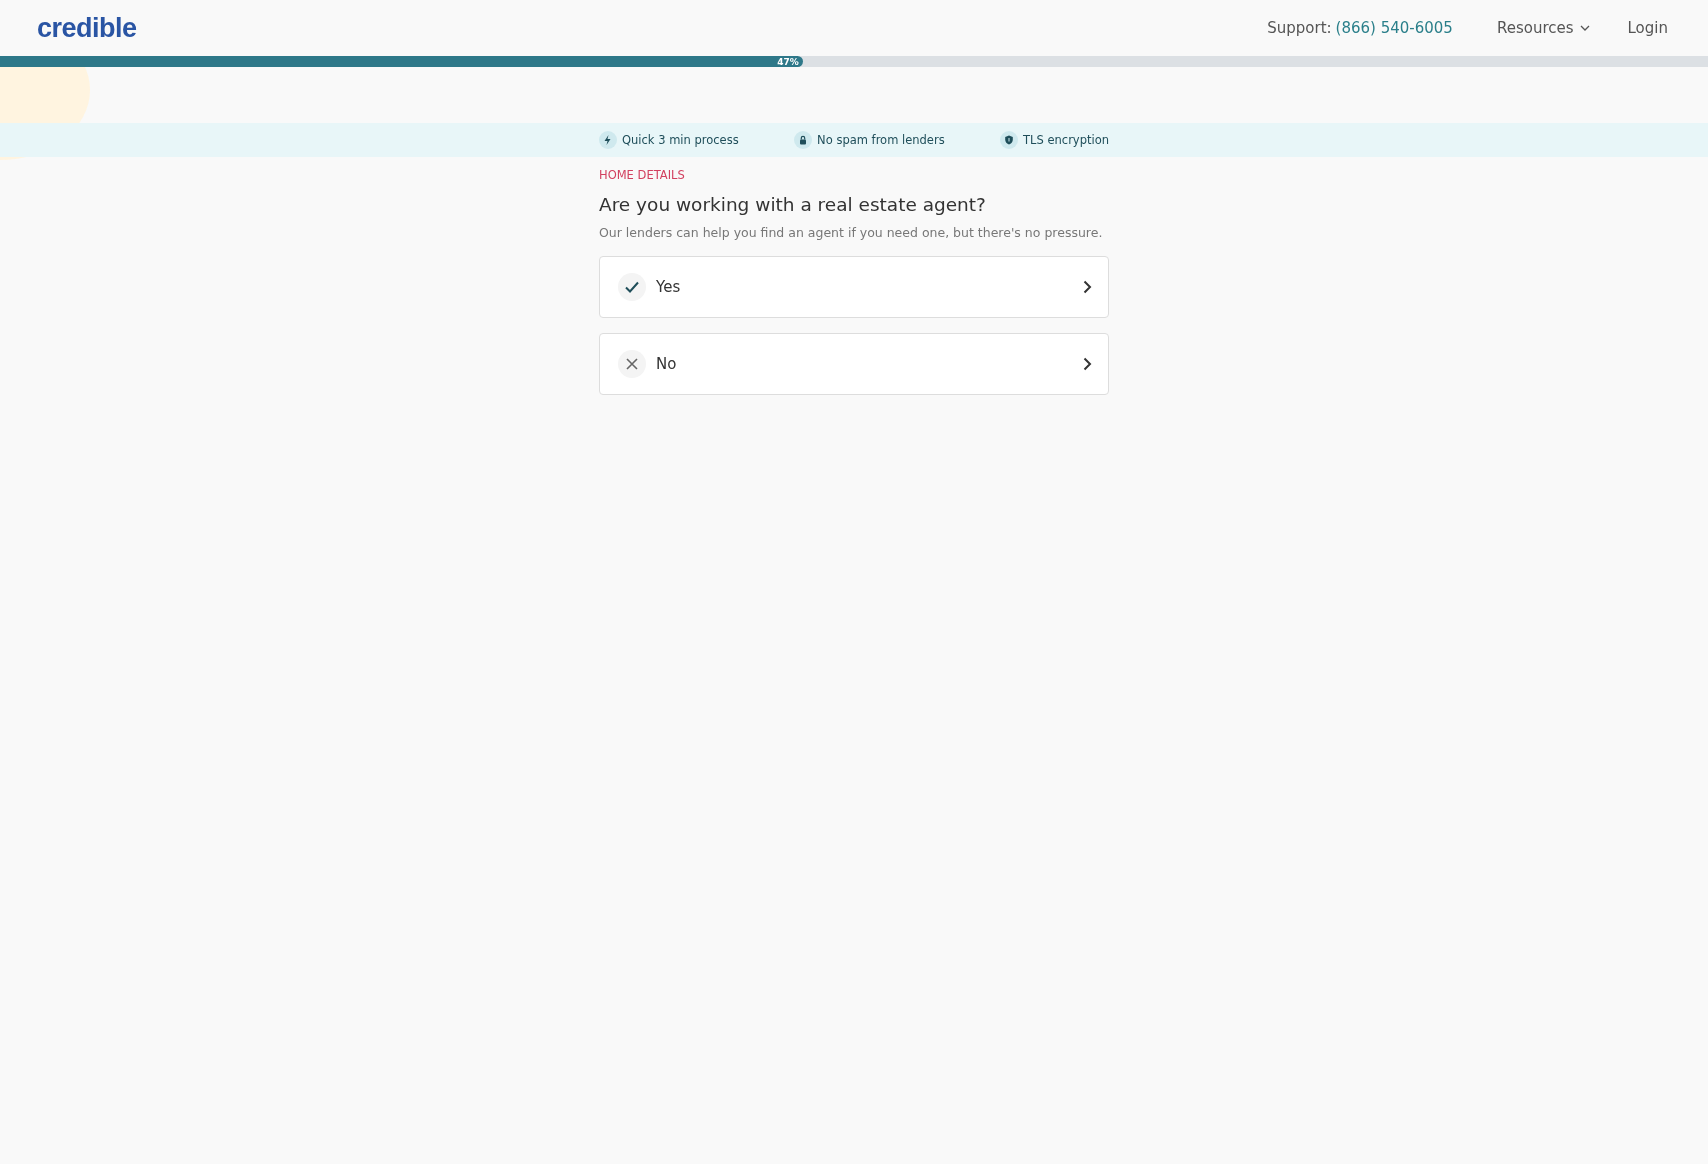  I want to click on logo: credible, so click(87, 28).